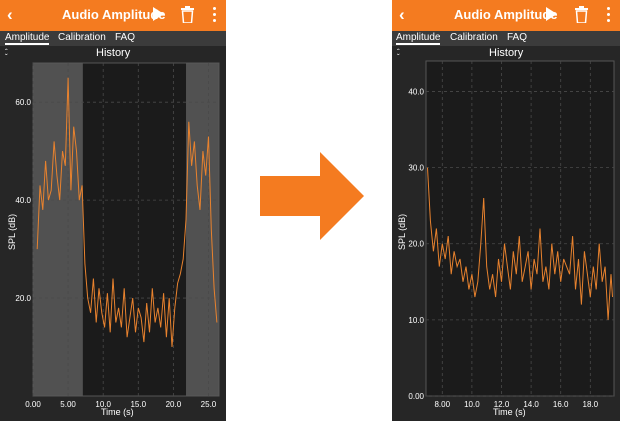 Image resolution: width=620 pixels, height=421 pixels. Describe the element at coordinates (472, 404) in the screenshot. I see `x-tick-label: 10.0` at that location.